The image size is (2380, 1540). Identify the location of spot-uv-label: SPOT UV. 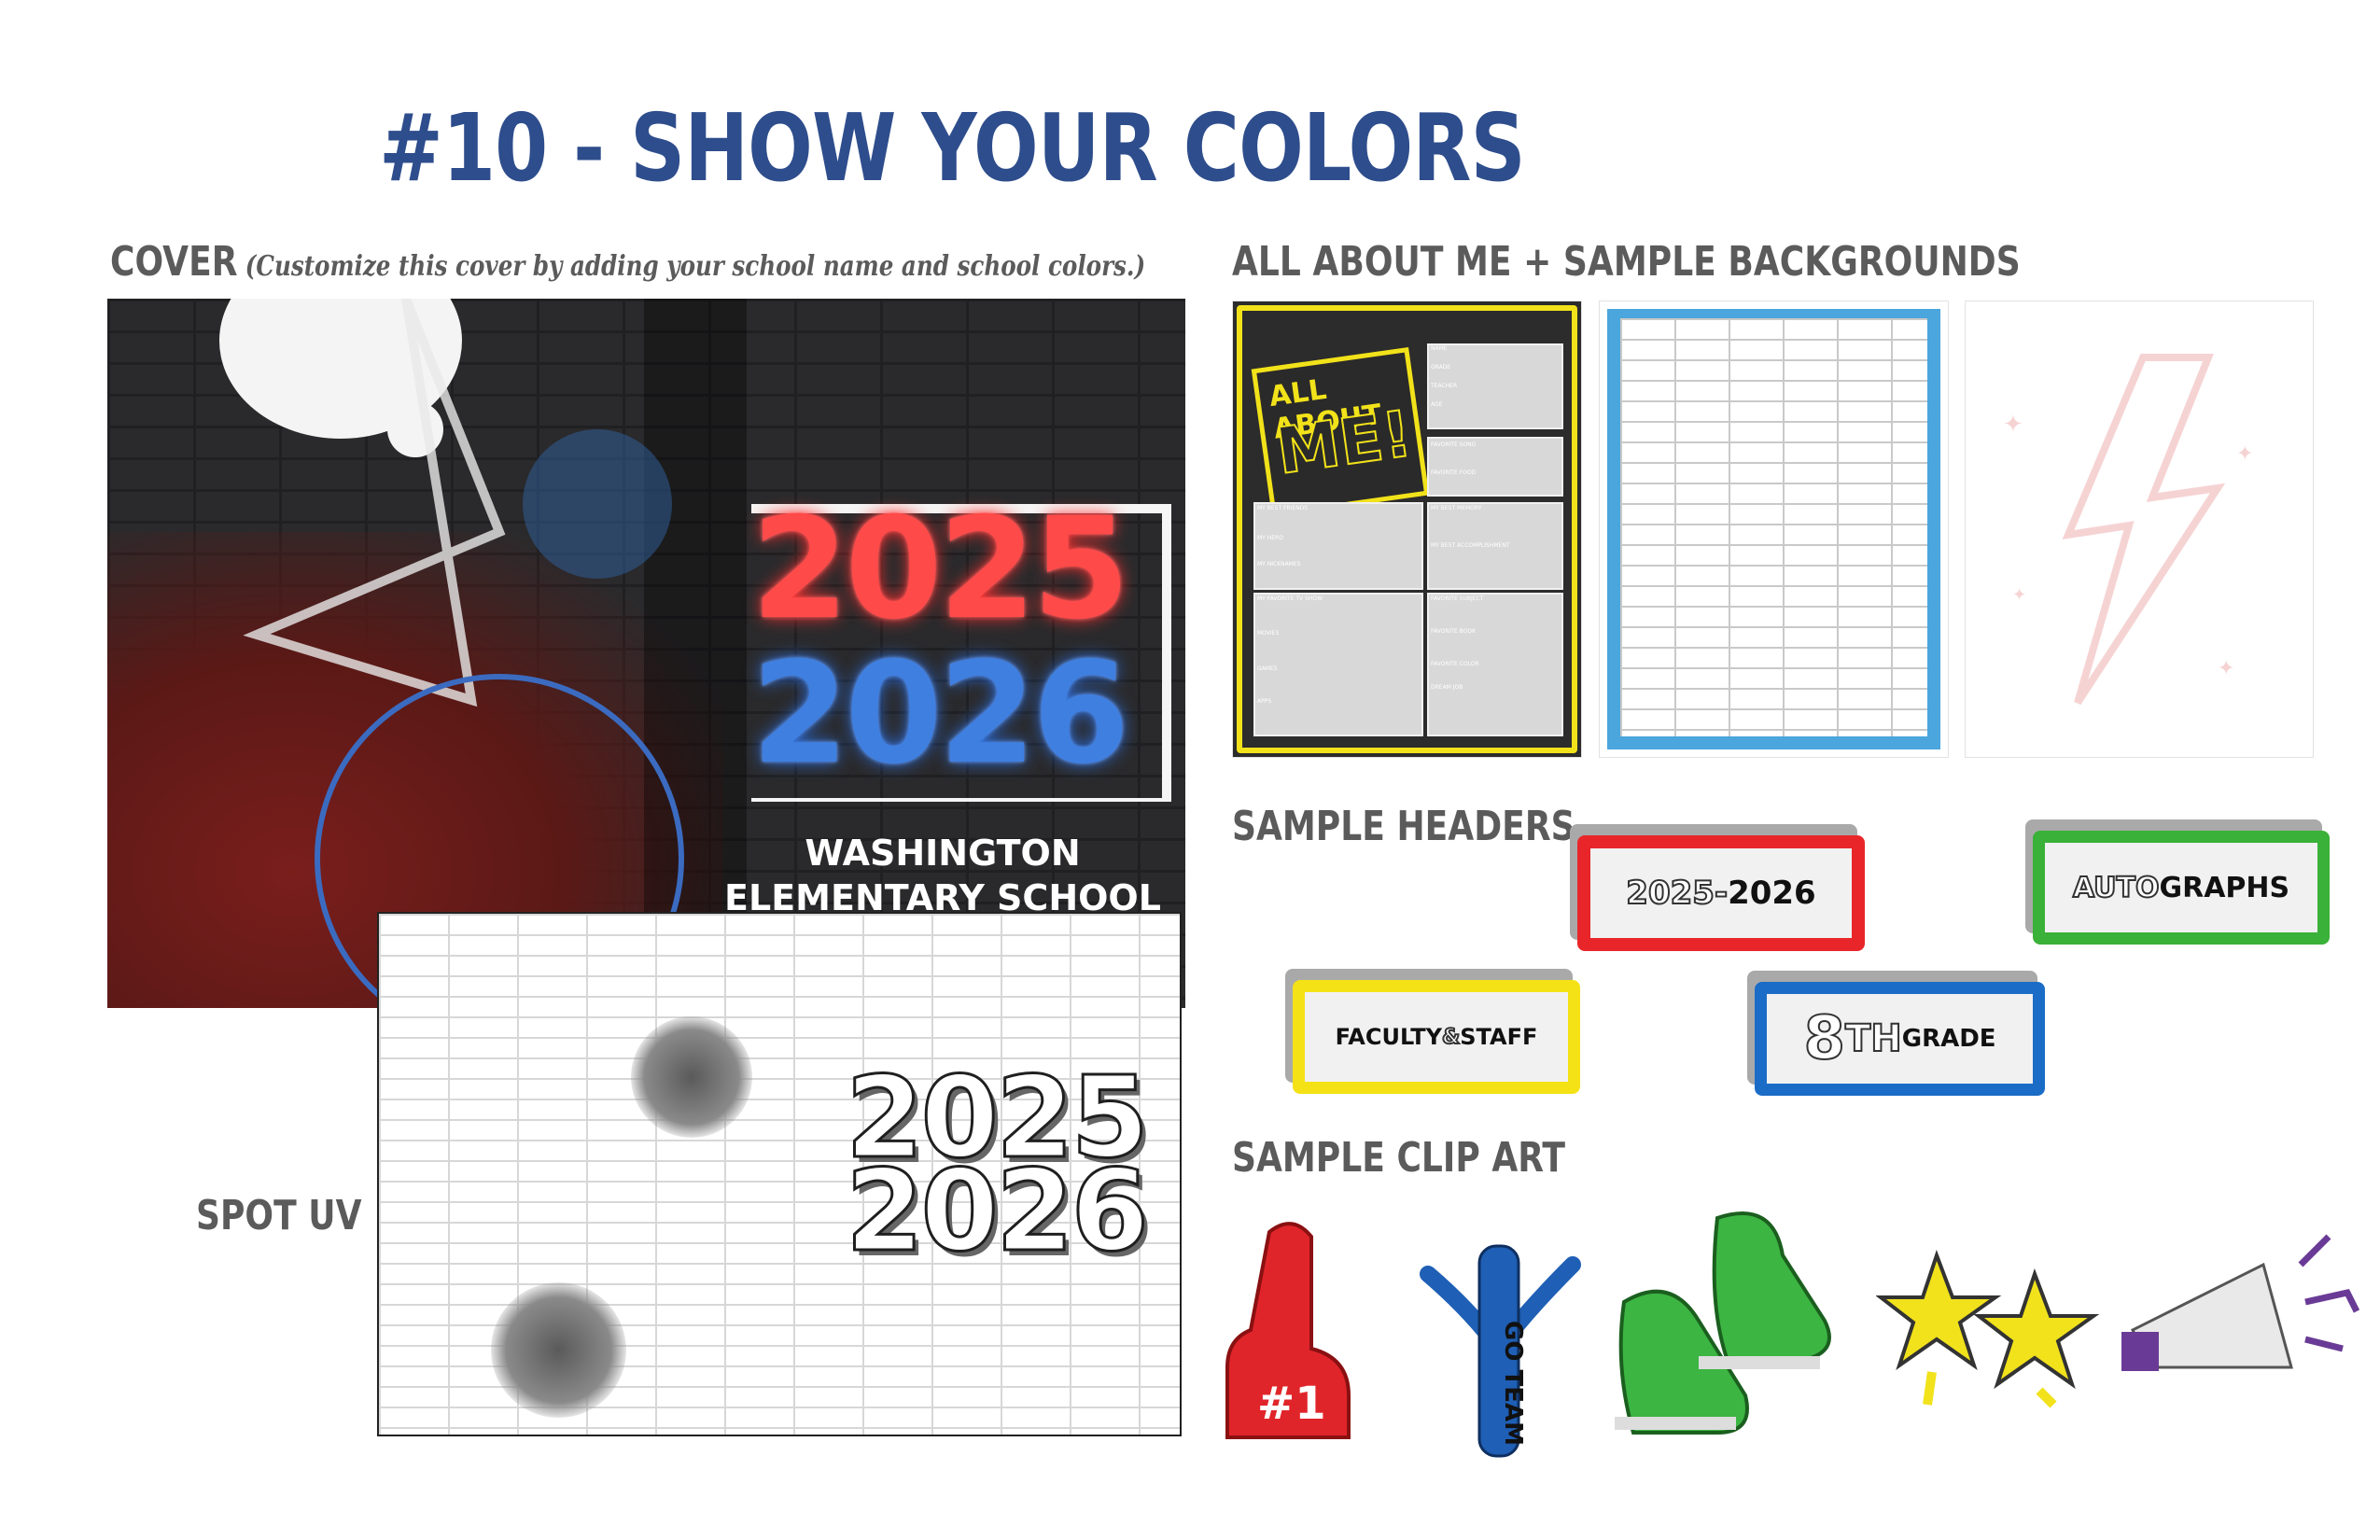
(279, 1215).